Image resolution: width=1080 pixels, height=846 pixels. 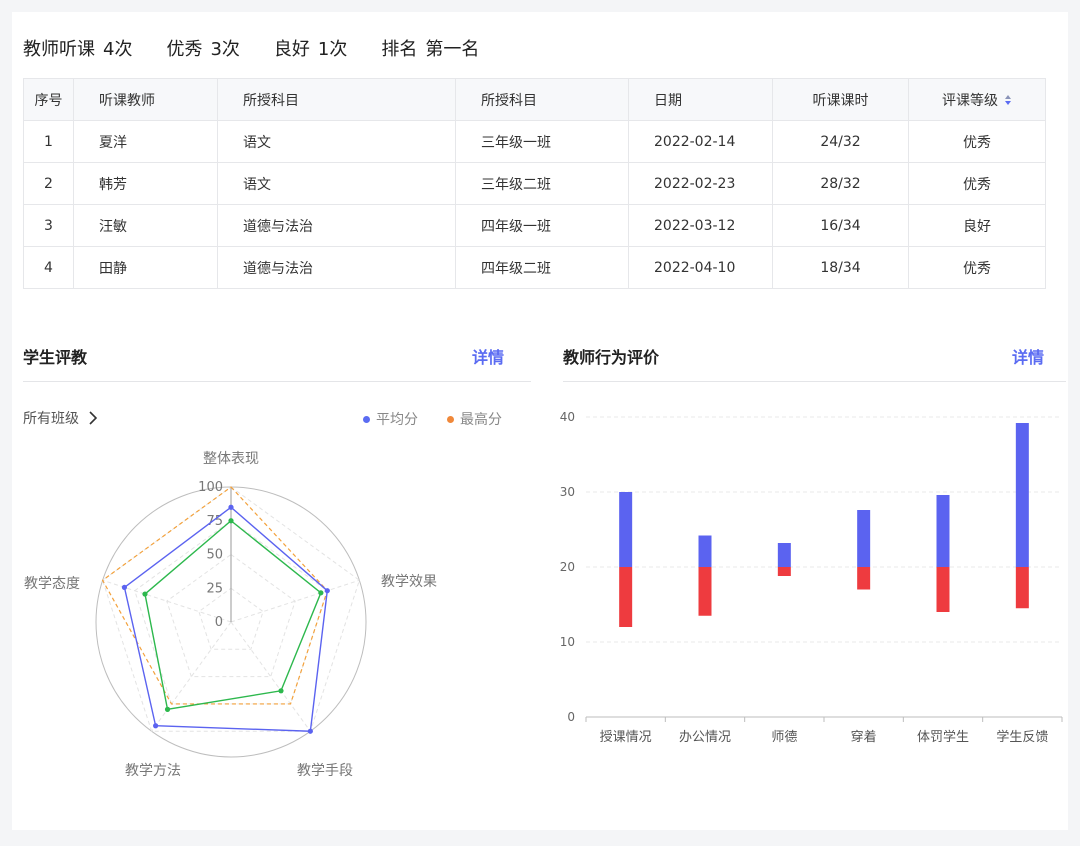 What do you see at coordinates (542, 141) in the screenshot?
I see `cell-class: 三年级一班` at bounding box center [542, 141].